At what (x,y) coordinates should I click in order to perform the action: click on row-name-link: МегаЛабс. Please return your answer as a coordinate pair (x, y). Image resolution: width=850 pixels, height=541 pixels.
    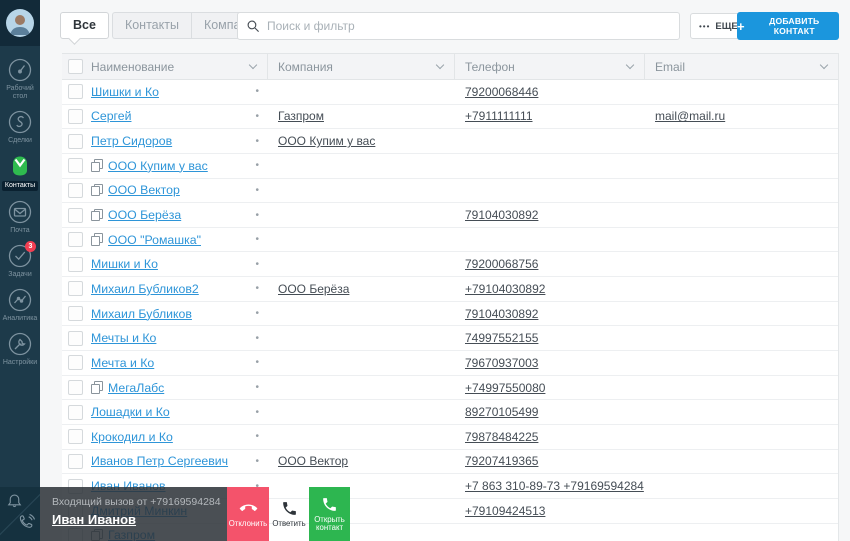
    Looking at the image, I should click on (136, 388).